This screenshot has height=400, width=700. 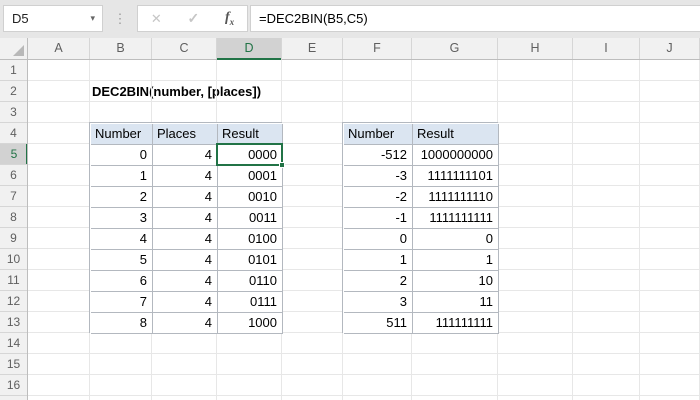 I want to click on row-headers: 1234567891011121314151617, so click(x=14, y=230).